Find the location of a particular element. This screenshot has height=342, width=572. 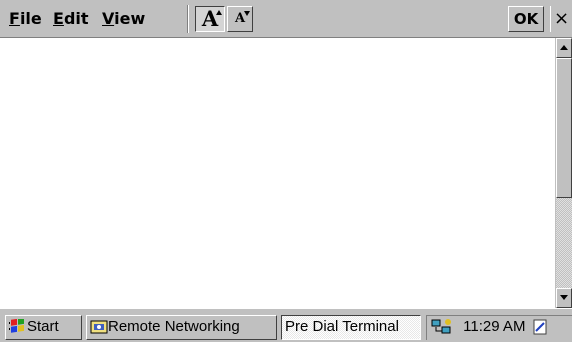

start-button: Start is located at coordinates (43, 327).